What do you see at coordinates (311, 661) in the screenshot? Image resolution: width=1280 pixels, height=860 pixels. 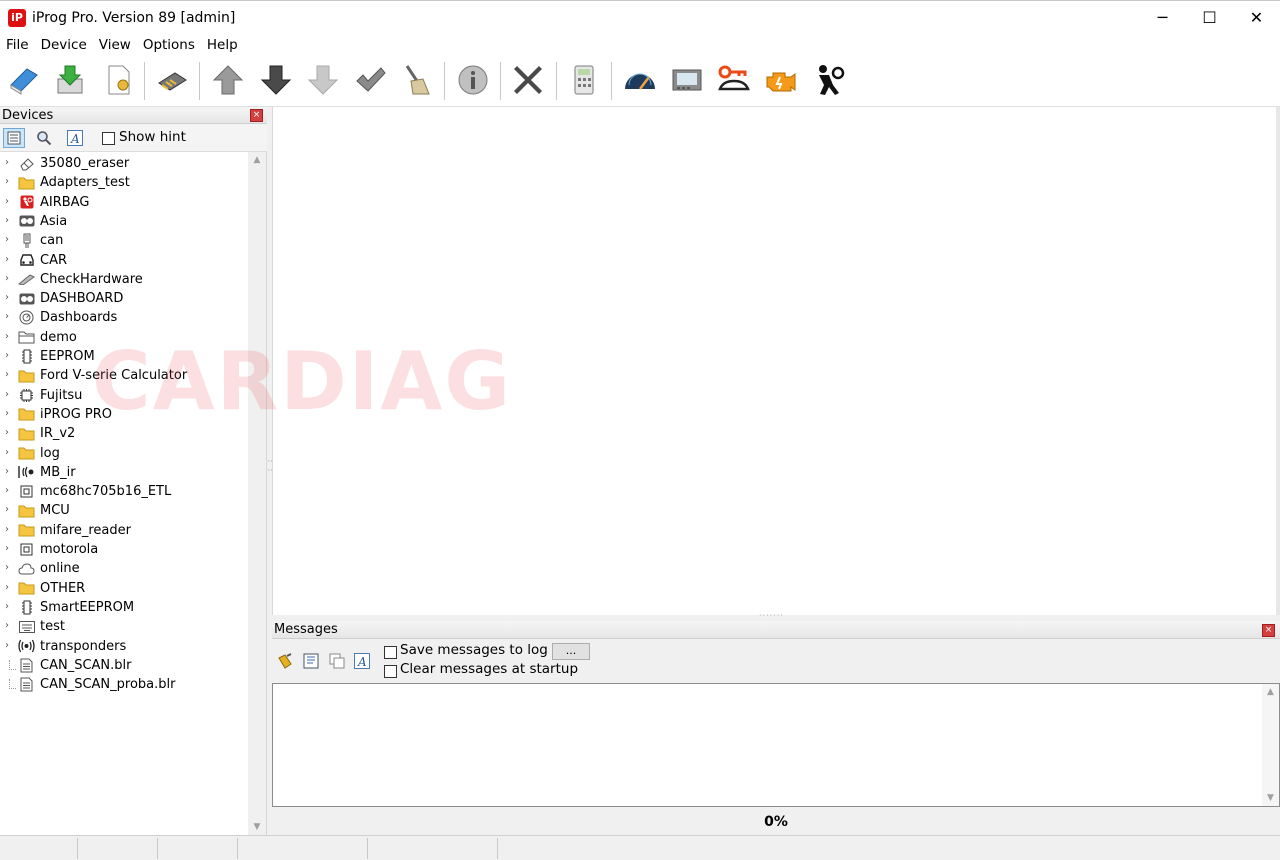 I see `save-log-icon` at bounding box center [311, 661].